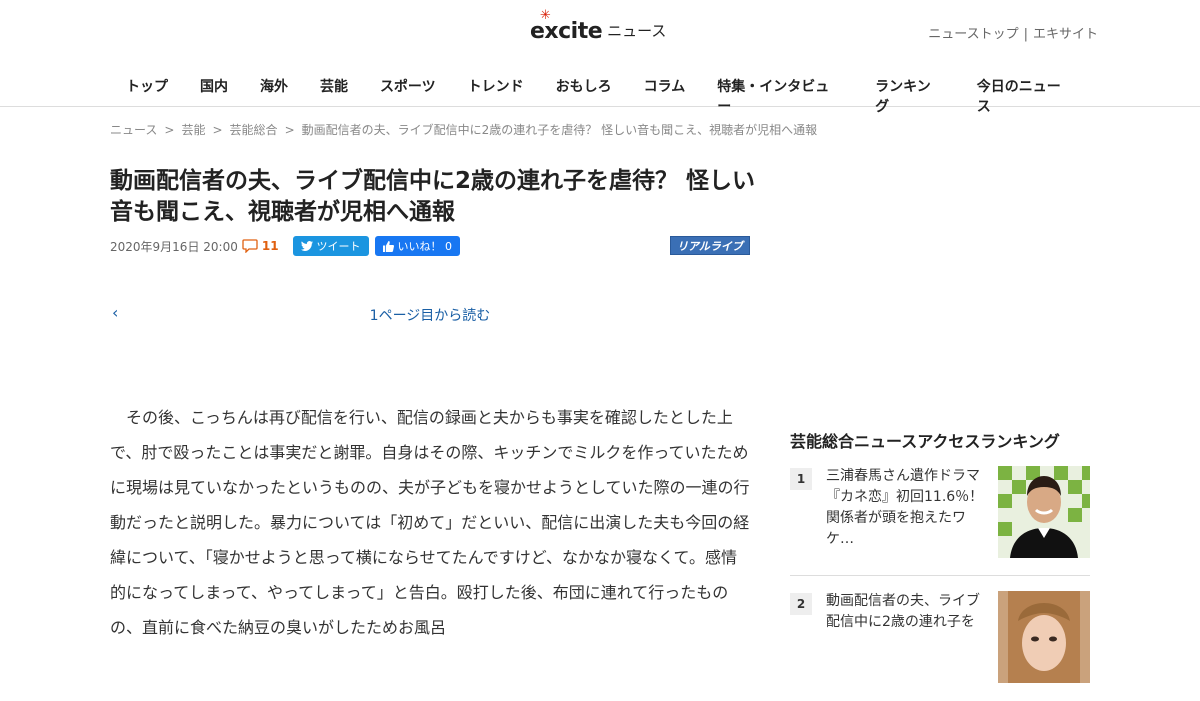  What do you see at coordinates (545, 15) in the screenshot?
I see `spark-icon: ✳` at bounding box center [545, 15].